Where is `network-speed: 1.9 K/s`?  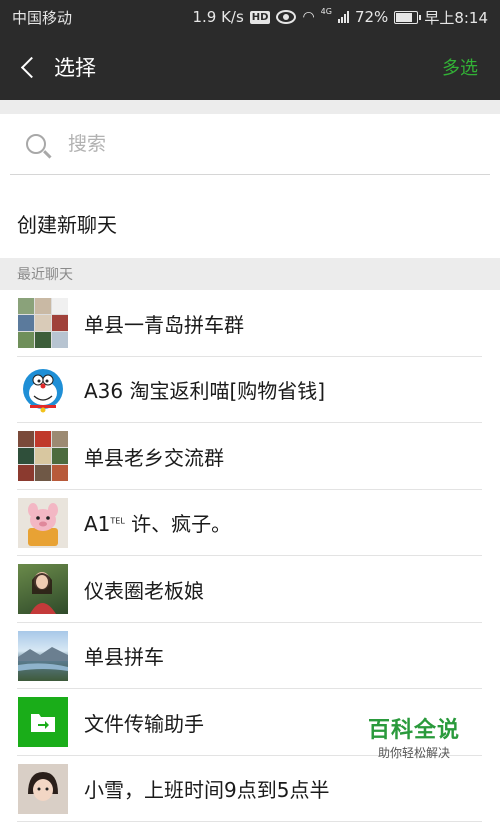
network-speed: 1.9 K/s is located at coordinates (217, 17).